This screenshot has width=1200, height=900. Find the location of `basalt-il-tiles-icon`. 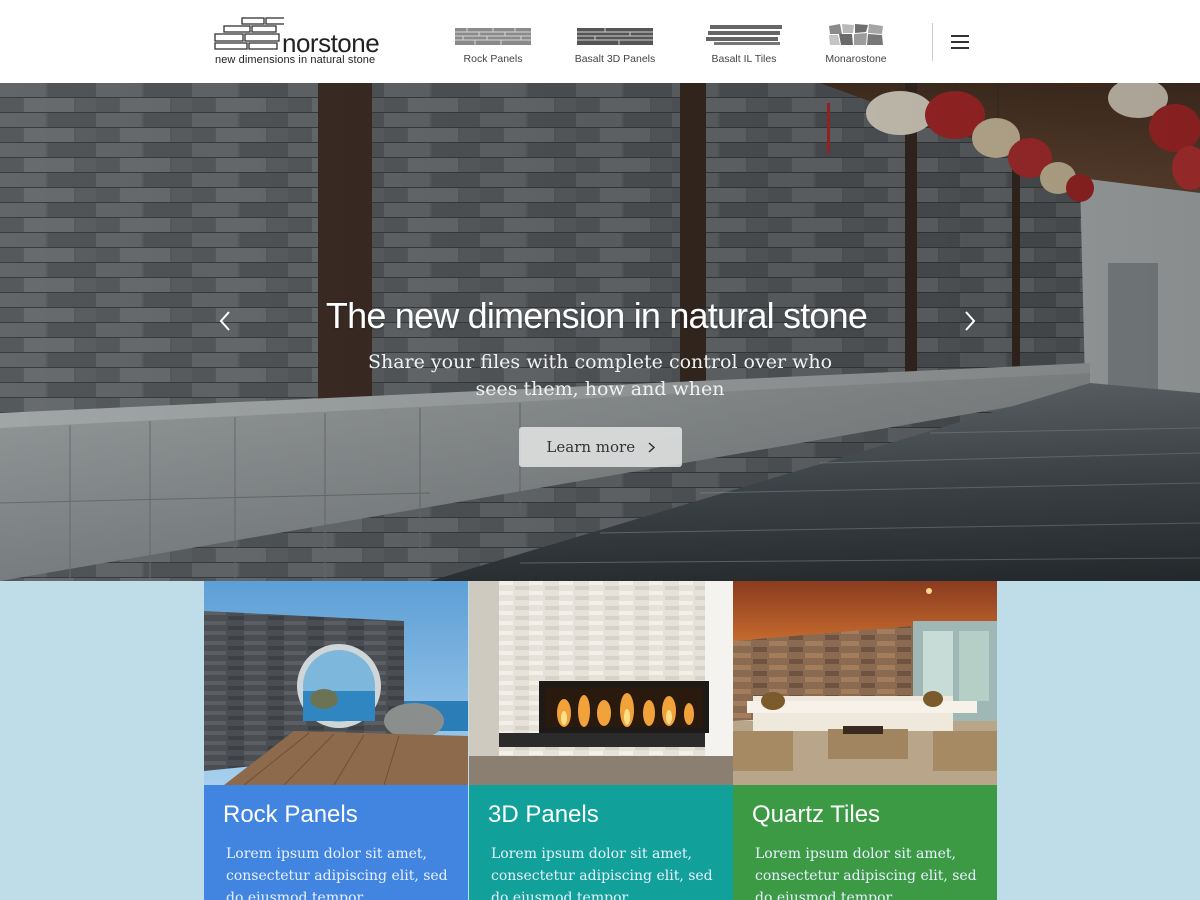

basalt-il-tiles-icon is located at coordinates (744, 35).